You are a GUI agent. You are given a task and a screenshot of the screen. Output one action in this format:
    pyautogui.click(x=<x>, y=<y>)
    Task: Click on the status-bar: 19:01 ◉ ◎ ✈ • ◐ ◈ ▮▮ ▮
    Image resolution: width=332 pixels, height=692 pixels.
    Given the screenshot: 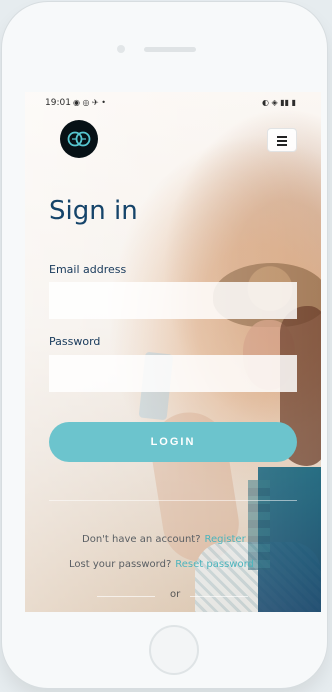 What is the action you would take?
    pyautogui.click(x=173, y=103)
    